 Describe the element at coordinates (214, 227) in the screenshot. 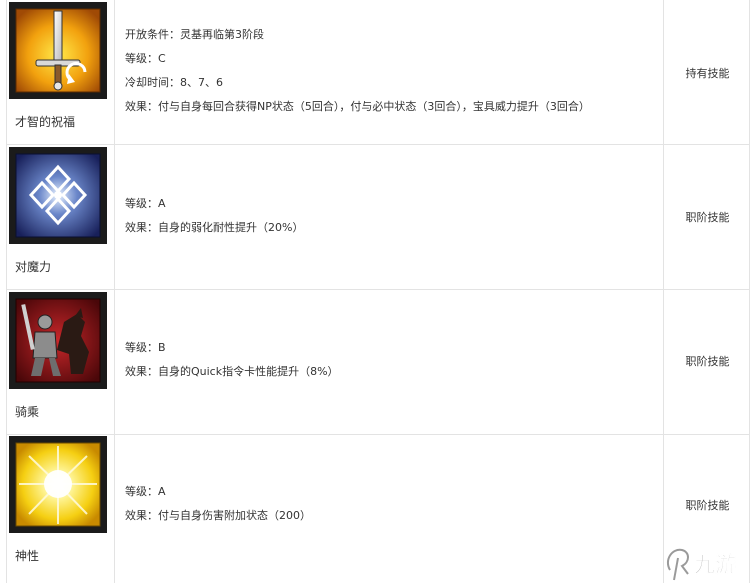

I see `skill-effect-text: 效果：自身的弱化耐性提升（20%）` at that location.